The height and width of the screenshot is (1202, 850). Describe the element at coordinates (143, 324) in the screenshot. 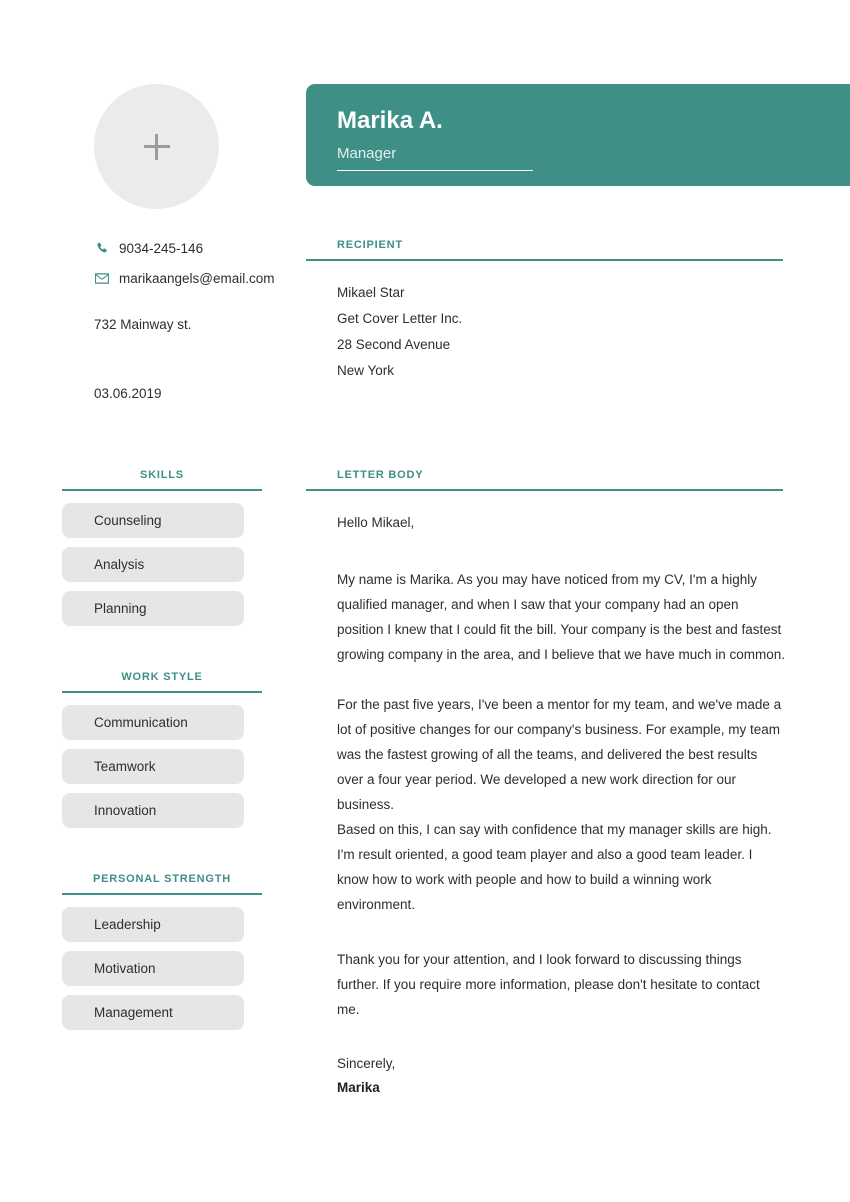

I see `address-line: 732 Mainway st.` at that location.